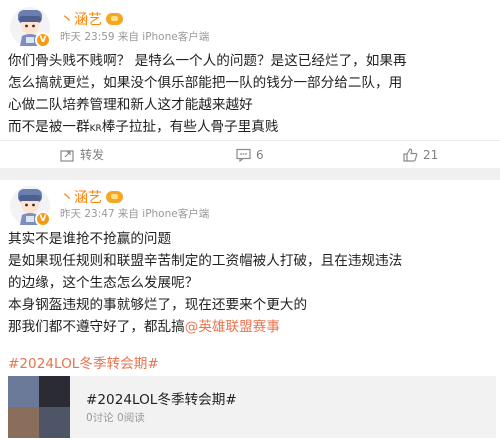 This screenshot has height=440, width=500. What do you see at coordinates (243, 155) in the screenshot?
I see `comment-icon` at bounding box center [243, 155].